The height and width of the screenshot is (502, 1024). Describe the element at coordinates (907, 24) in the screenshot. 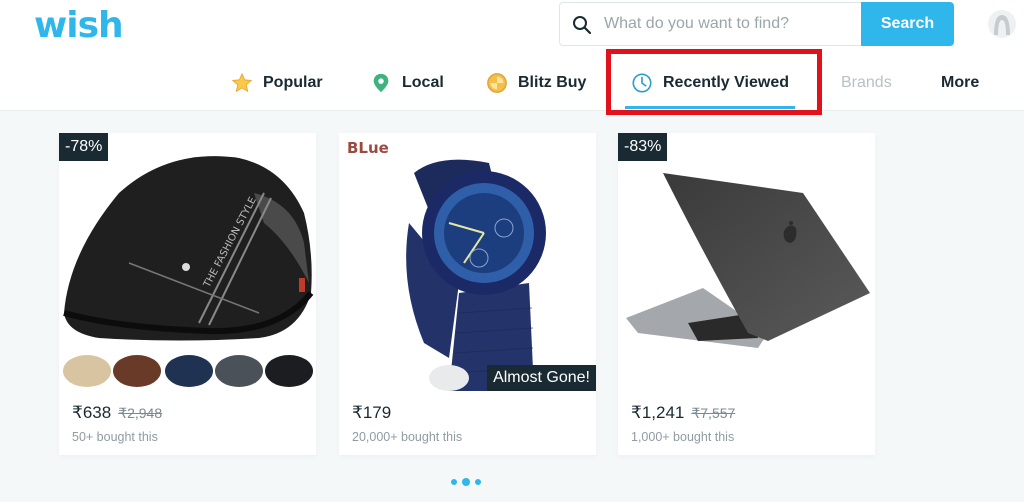

I see `search-button: Search` at that location.